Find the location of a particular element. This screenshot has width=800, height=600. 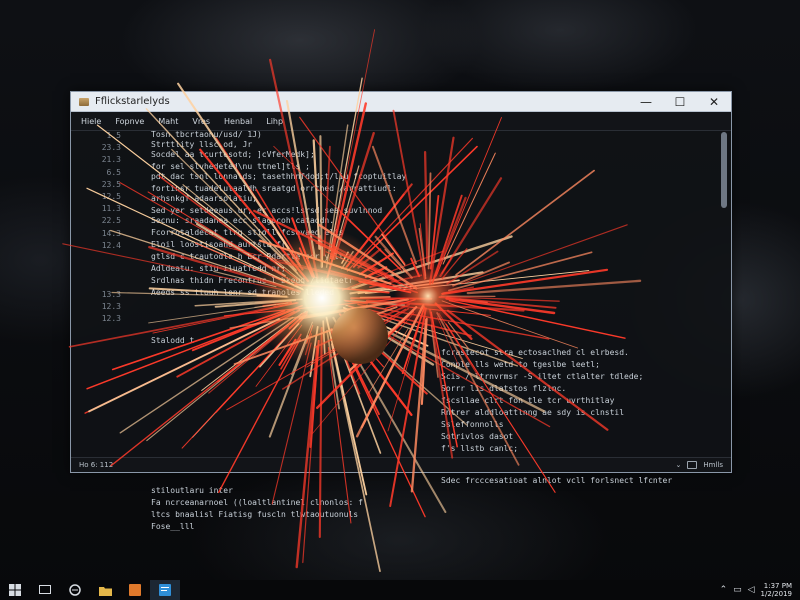

editor-app-icon is located at coordinates (165, 590).